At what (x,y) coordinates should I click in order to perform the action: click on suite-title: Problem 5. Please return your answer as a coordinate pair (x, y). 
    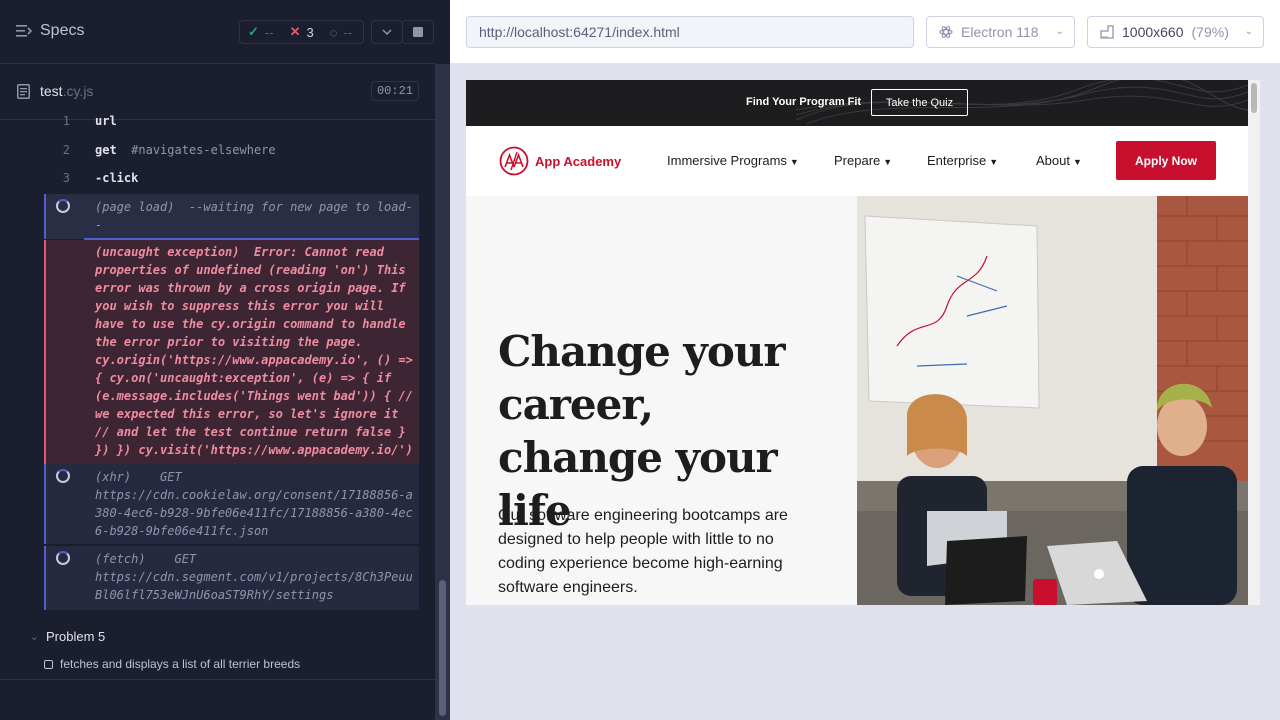
    Looking at the image, I should click on (75, 636).